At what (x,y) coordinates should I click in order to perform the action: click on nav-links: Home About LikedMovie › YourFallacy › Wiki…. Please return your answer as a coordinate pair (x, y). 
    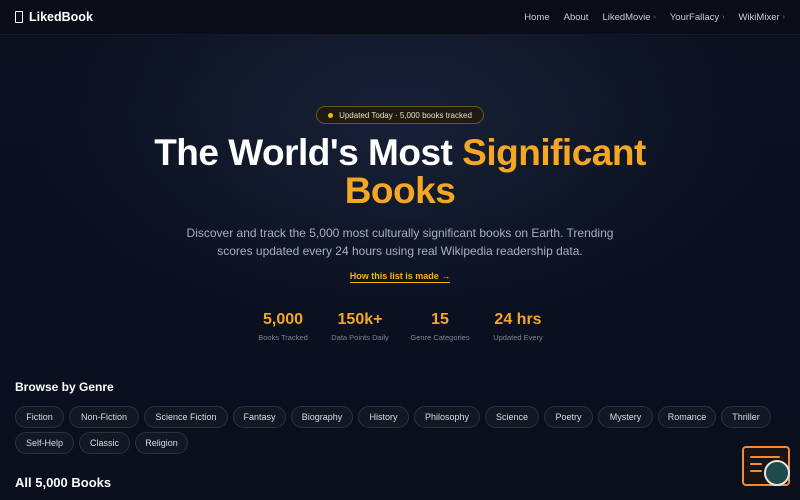
    Looking at the image, I should click on (647, 17).